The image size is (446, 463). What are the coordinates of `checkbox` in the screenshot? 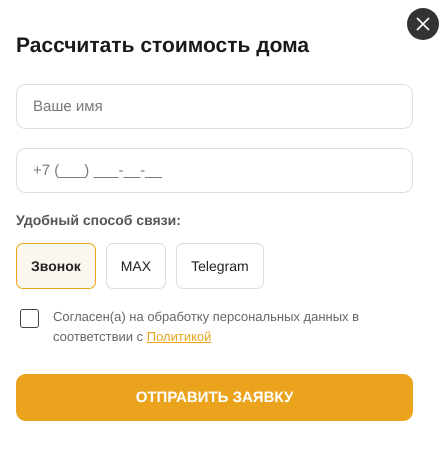 It's located at (29, 318).